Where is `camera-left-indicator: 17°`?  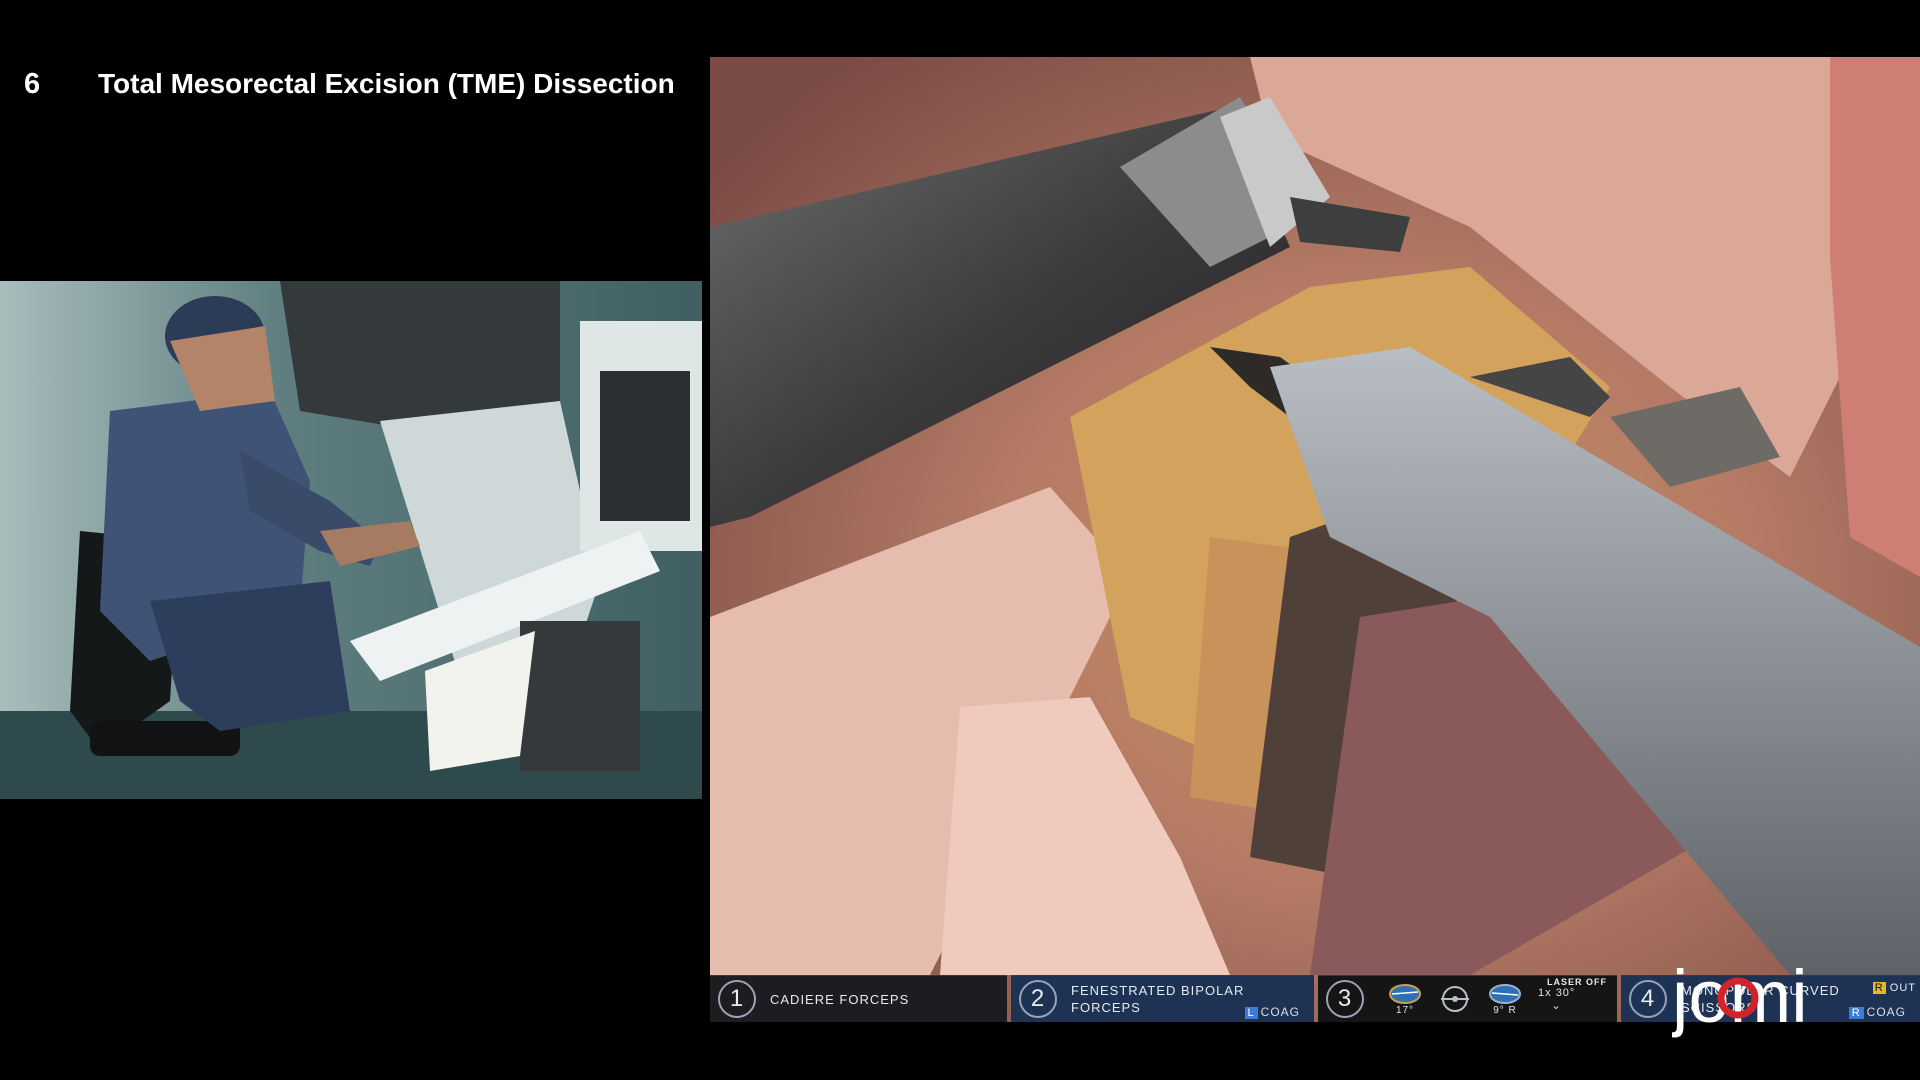
camera-left-indicator: 17° is located at coordinates (1405, 999).